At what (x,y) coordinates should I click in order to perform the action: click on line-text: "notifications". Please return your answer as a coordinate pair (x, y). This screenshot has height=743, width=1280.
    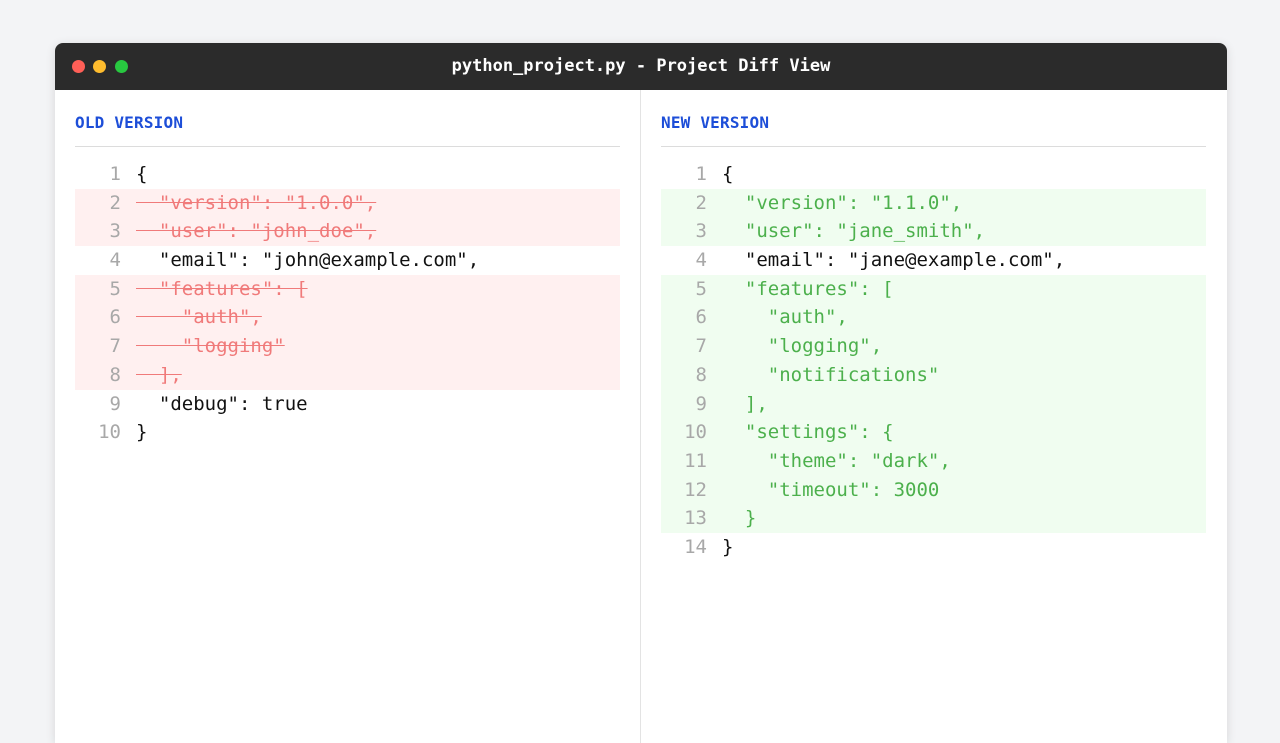
    Looking at the image, I should click on (831, 374).